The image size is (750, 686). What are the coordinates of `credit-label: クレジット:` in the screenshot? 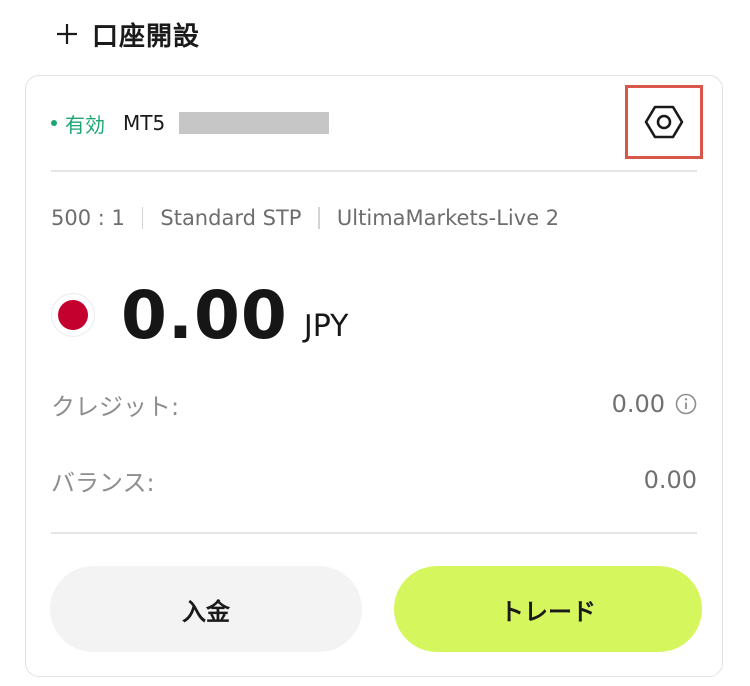 It's located at (115, 406).